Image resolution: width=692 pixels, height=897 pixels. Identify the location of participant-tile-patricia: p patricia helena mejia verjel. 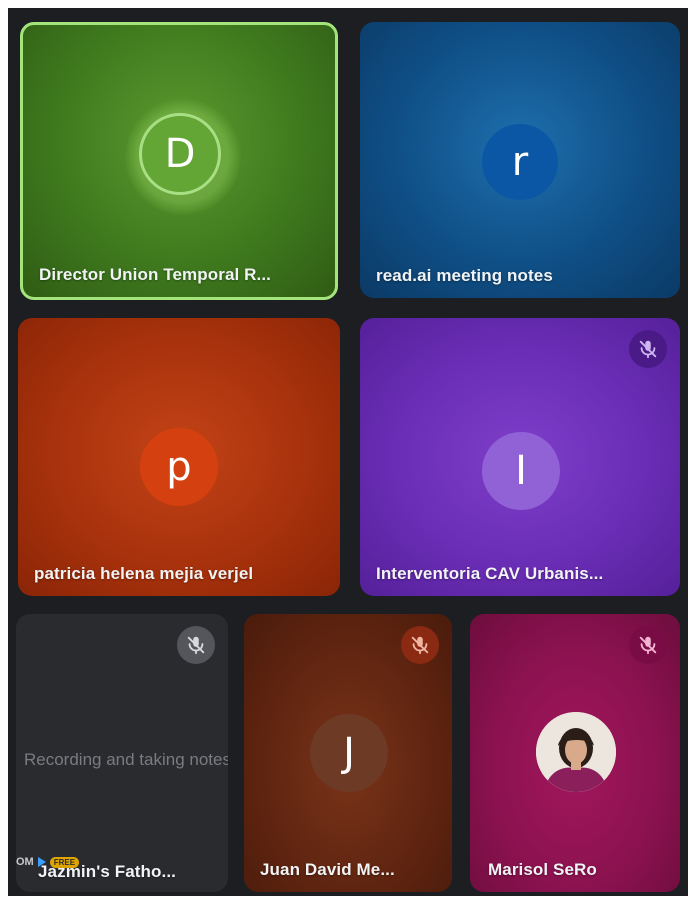
(179, 457).